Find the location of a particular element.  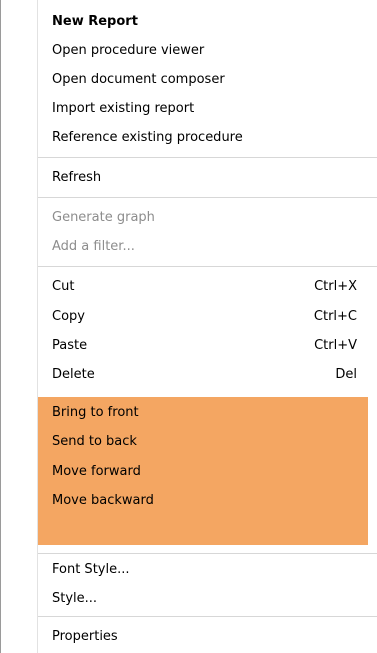

menu-item-move-forward: Move forward is located at coordinates (204, 471).